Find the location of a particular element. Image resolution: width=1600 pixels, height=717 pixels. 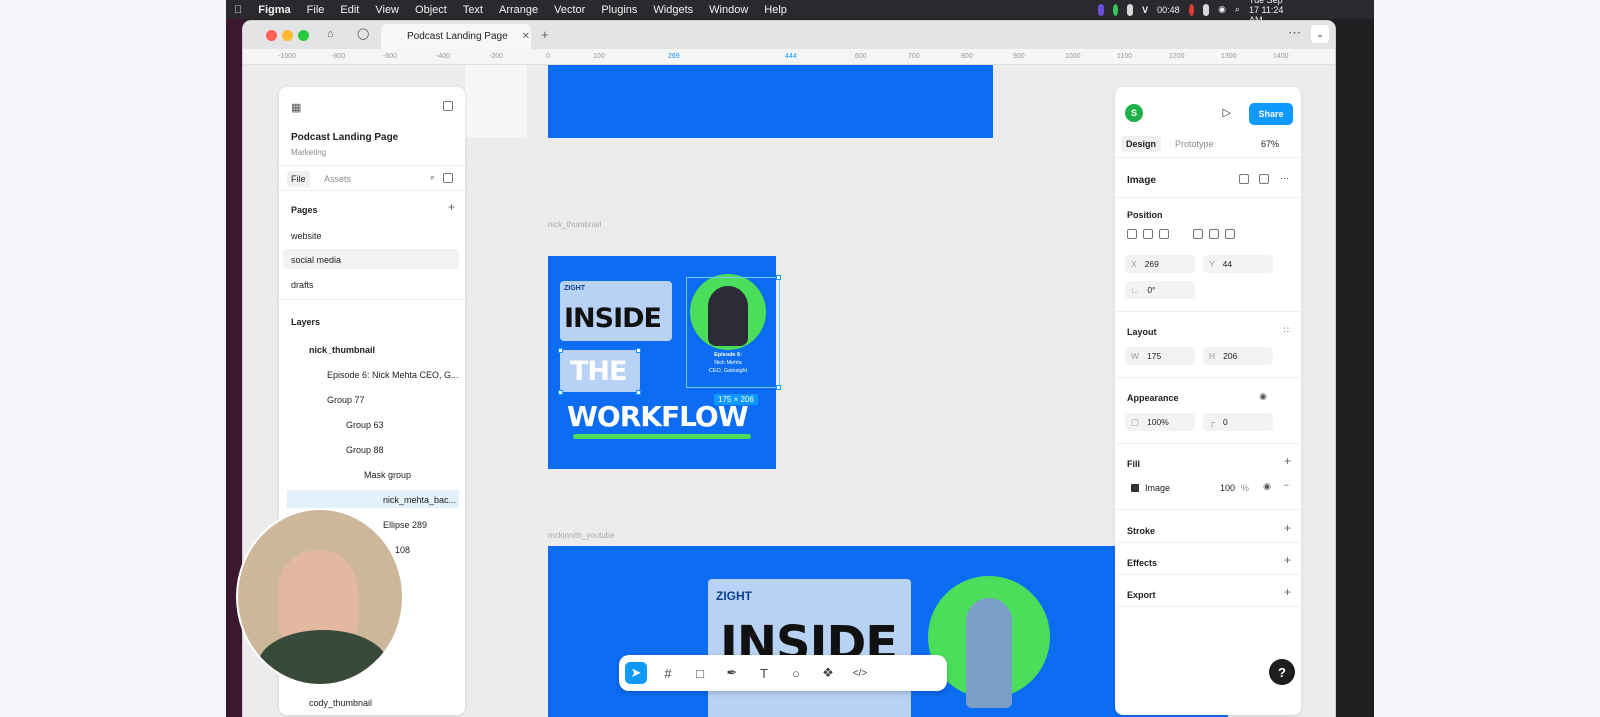

align-bottom-icon is located at coordinates (1230, 234).